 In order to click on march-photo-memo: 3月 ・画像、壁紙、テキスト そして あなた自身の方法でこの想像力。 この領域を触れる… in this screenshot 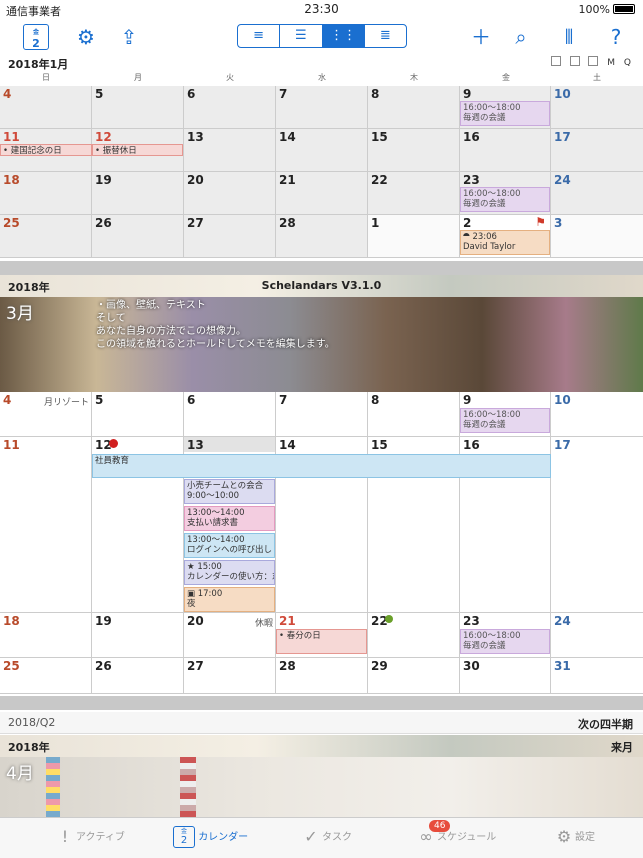, I will do `click(321, 344)`.